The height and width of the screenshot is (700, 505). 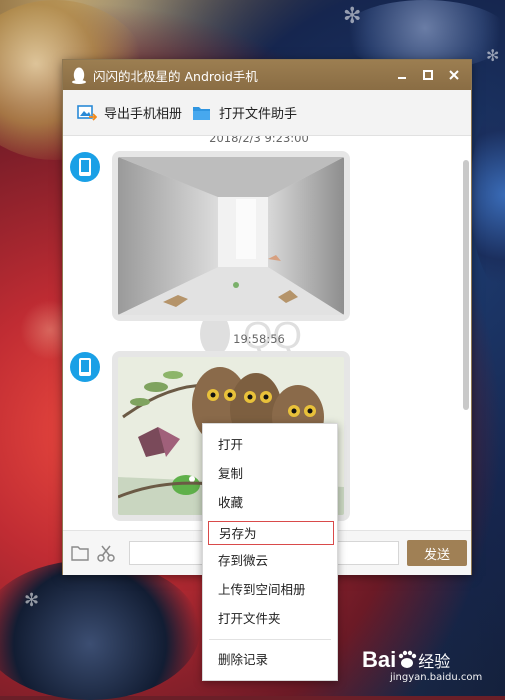 I want to click on message-timestamp: 2018/2/3 9:23:00, so click(x=259, y=140).